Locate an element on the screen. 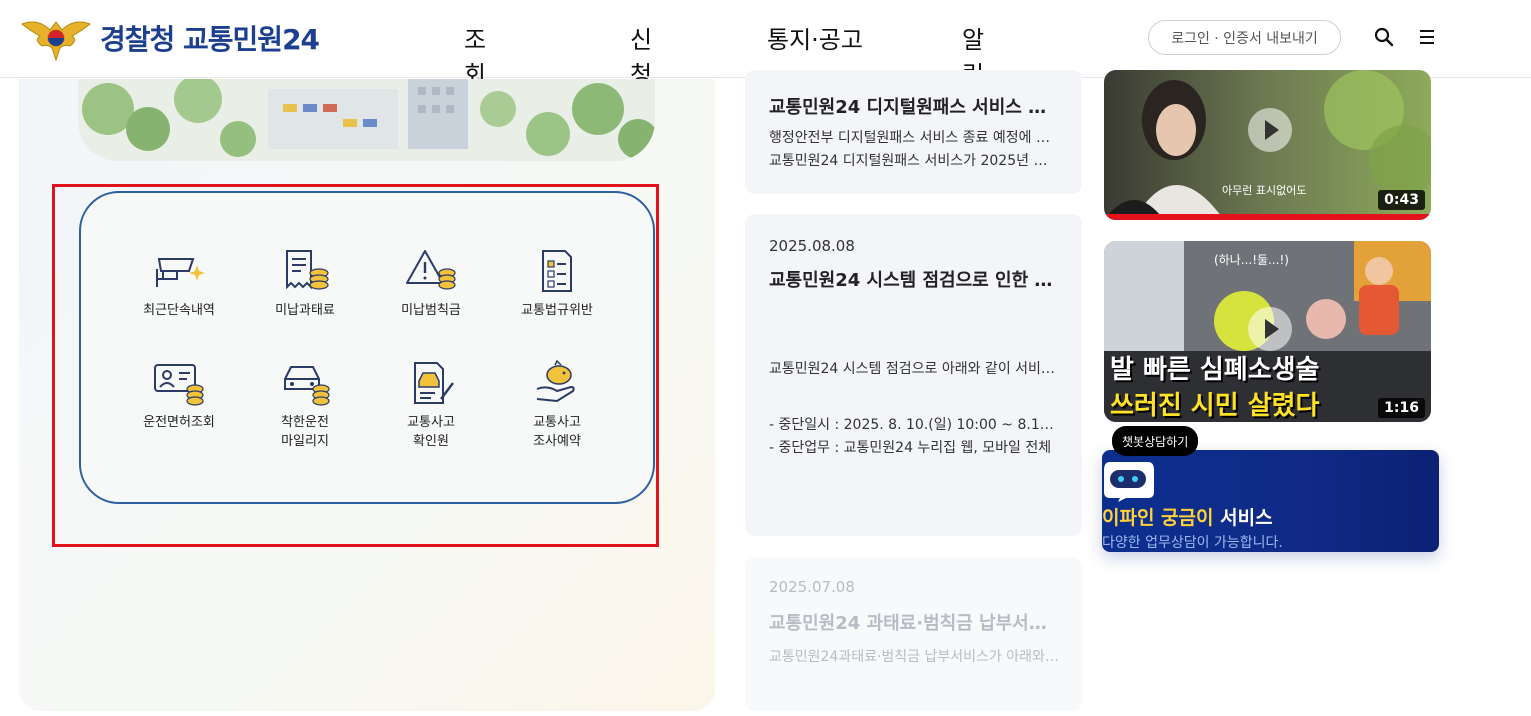 The width and height of the screenshot is (1531, 716). nav-item-notice: 통지·공고 is located at coordinates (815, 37).